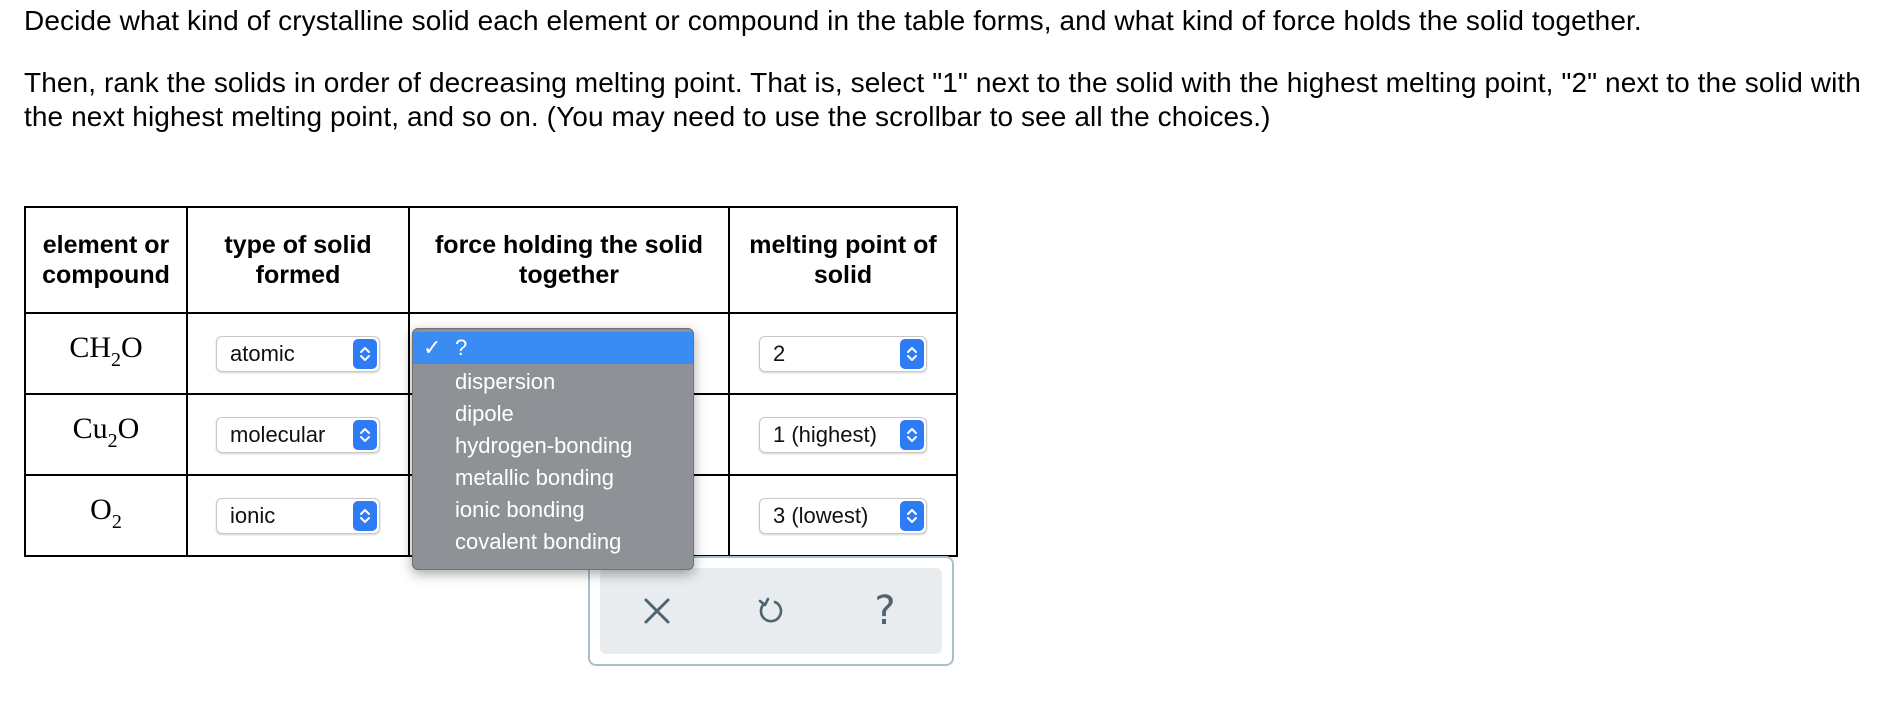 The height and width of the screenshot is (702, 1884). I want to click on melting-point-select: 2, so click(843, 353).